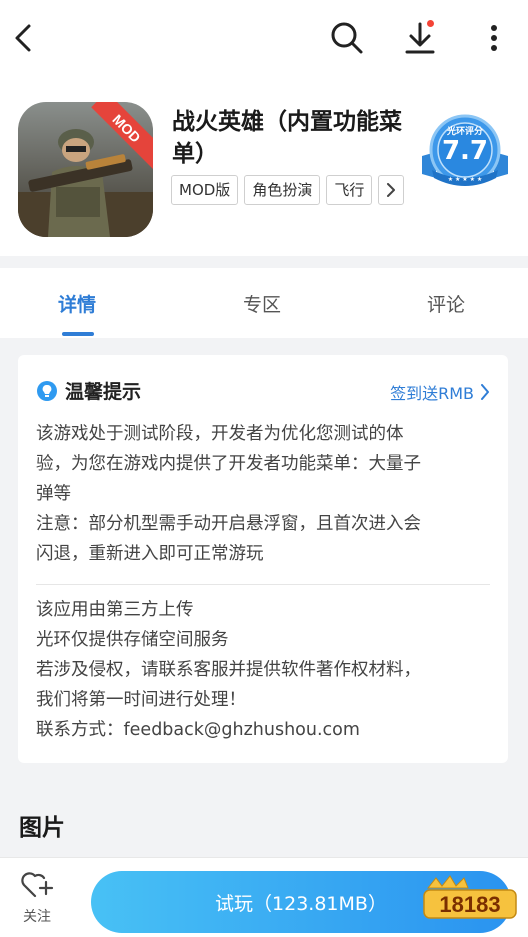  What do you see at coordinates (446, 303) in the screenshot?
I see `tab-comments: 评论` at bounding box center [446, 303].